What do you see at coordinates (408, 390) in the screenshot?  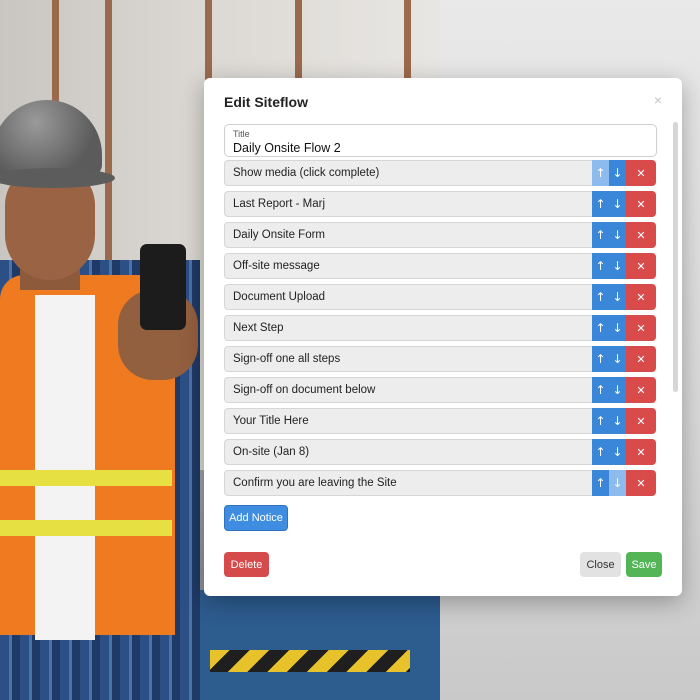 I see `step-label: Sign-off on document below` at bounding box center [408, 390].